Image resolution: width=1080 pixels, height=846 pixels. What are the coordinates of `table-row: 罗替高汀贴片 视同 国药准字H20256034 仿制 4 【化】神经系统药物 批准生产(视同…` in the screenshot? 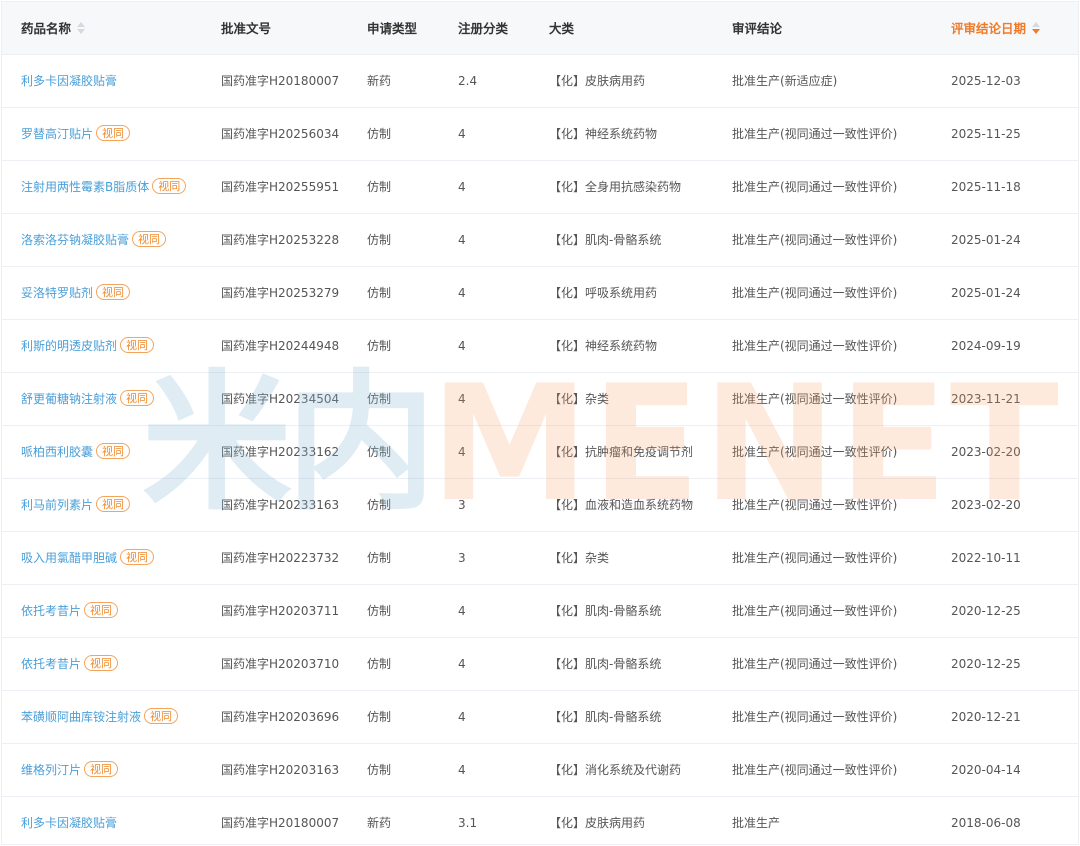 It's located at (540, 134).